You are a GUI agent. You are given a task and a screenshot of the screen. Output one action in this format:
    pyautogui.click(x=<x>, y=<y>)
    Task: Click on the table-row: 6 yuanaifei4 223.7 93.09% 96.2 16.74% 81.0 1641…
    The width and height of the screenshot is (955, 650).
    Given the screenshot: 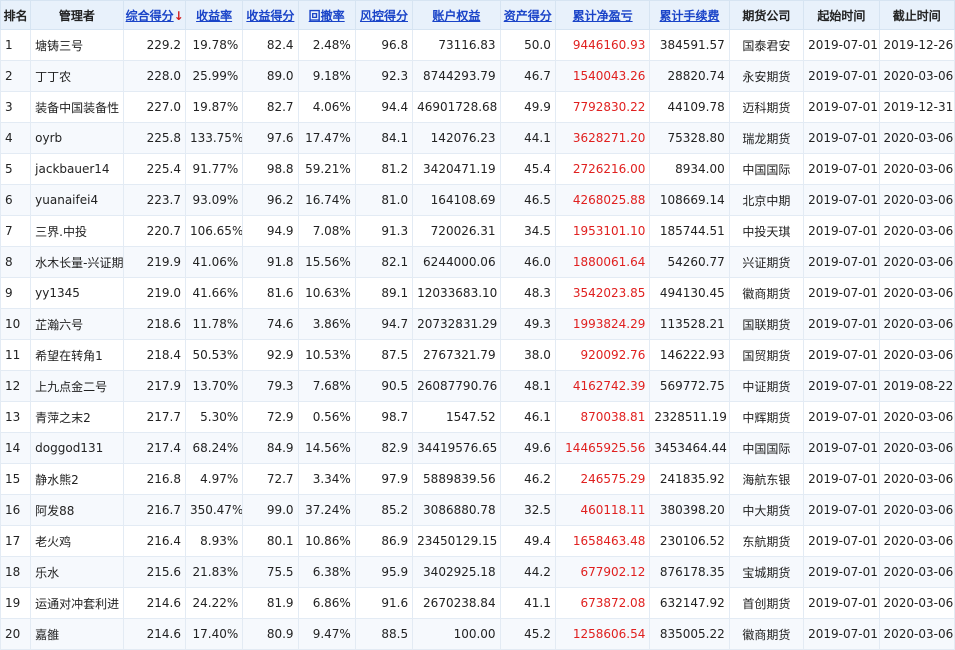 What is the action you would take?
    pyautogui.click(x=477, y=200)
    